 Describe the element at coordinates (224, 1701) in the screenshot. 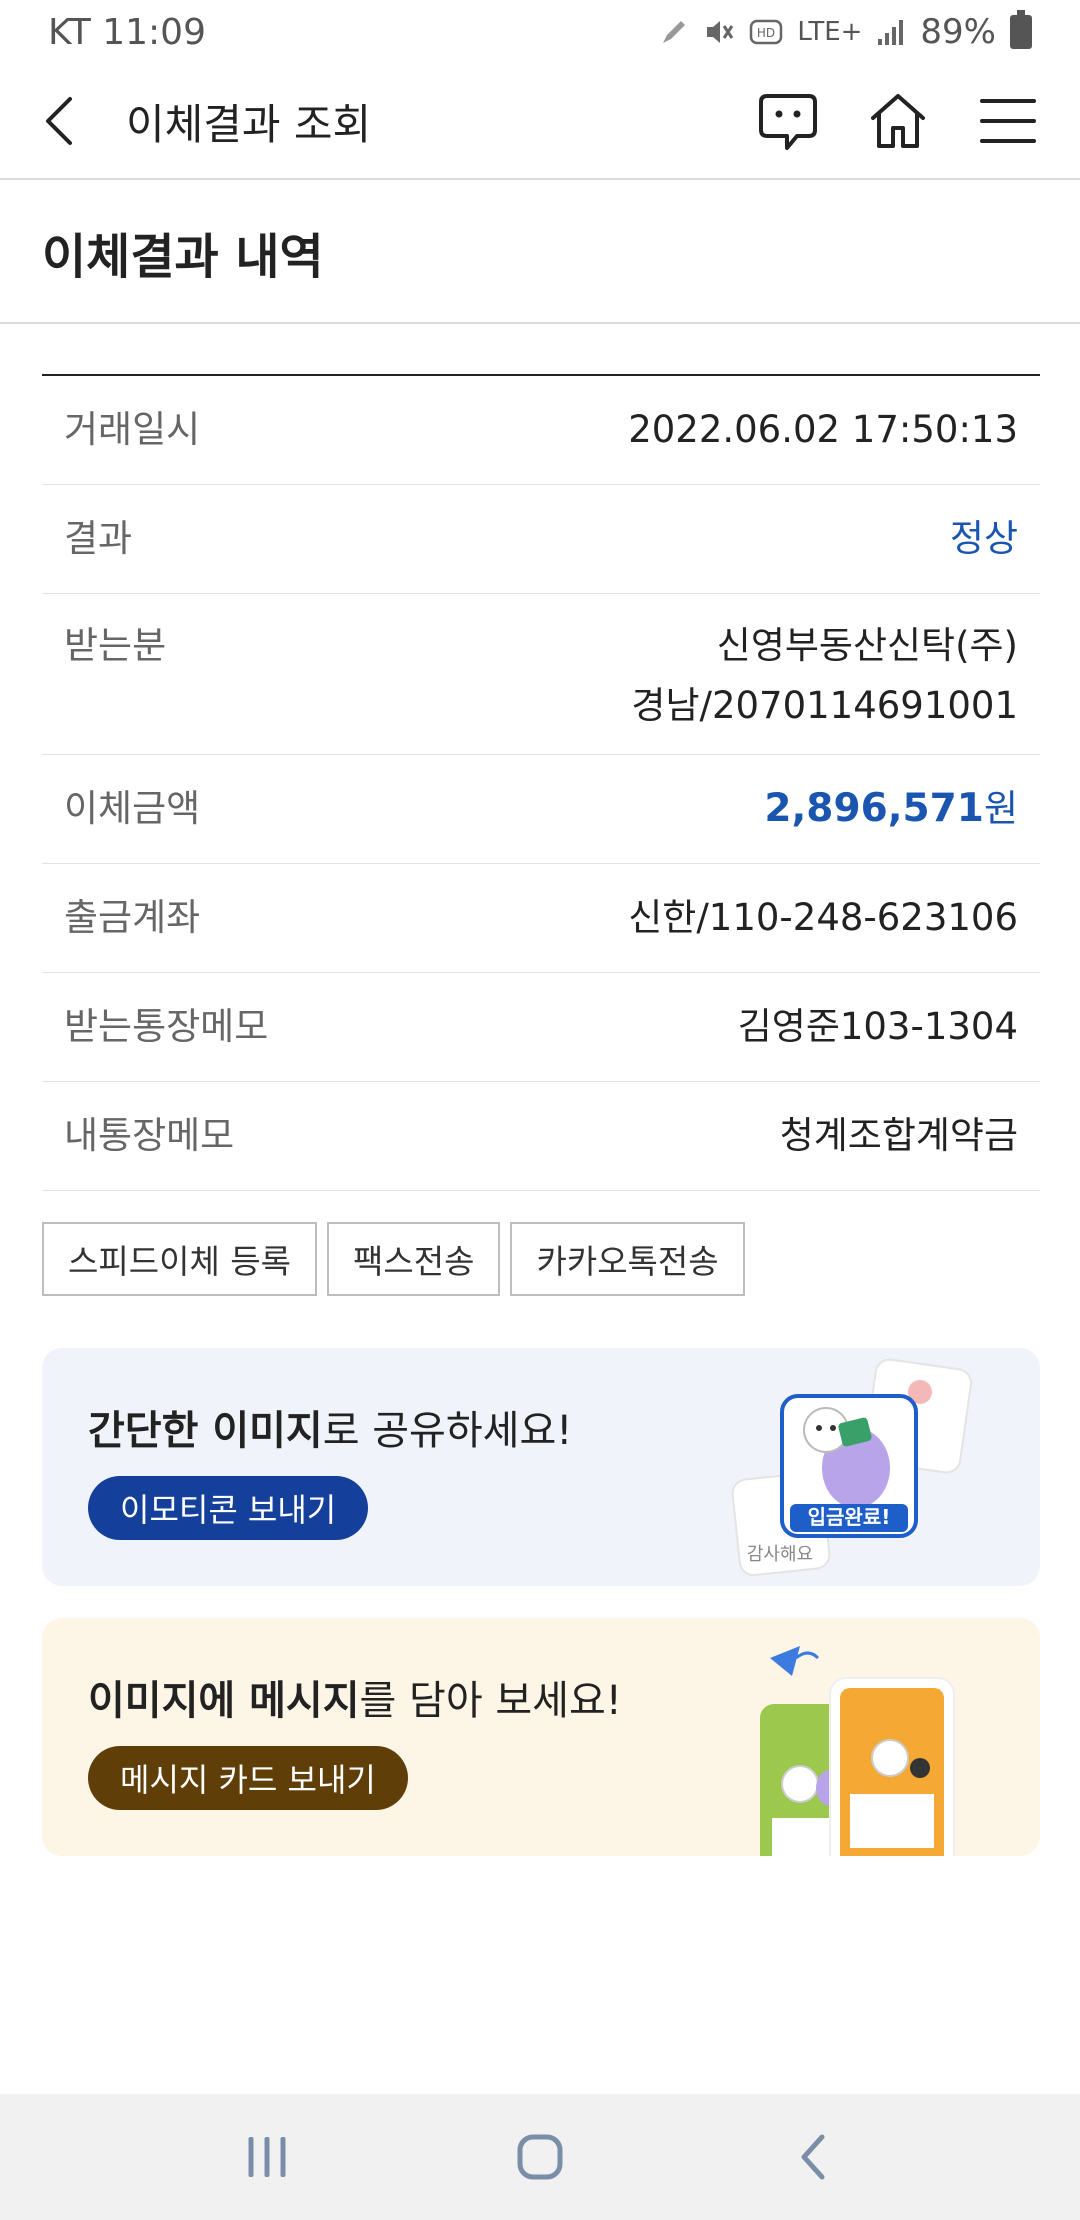

I see `card-promo-bold: 이미지에 메시지` at that location.